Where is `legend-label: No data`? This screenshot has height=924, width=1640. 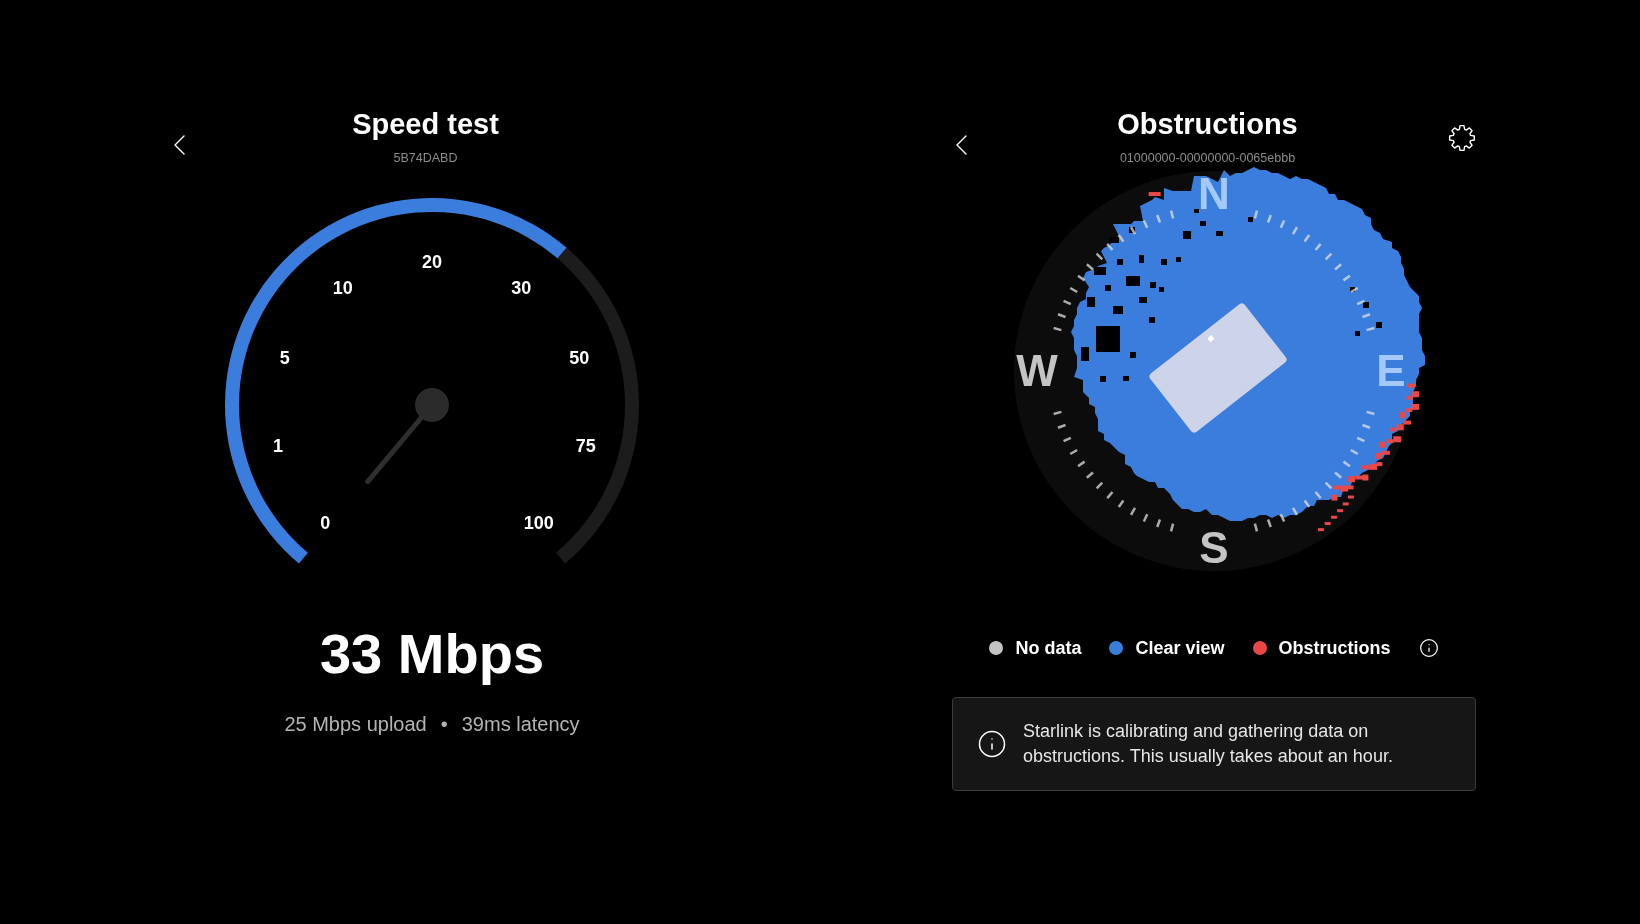
legend-label: No data is located at coordinates (1048, 648).